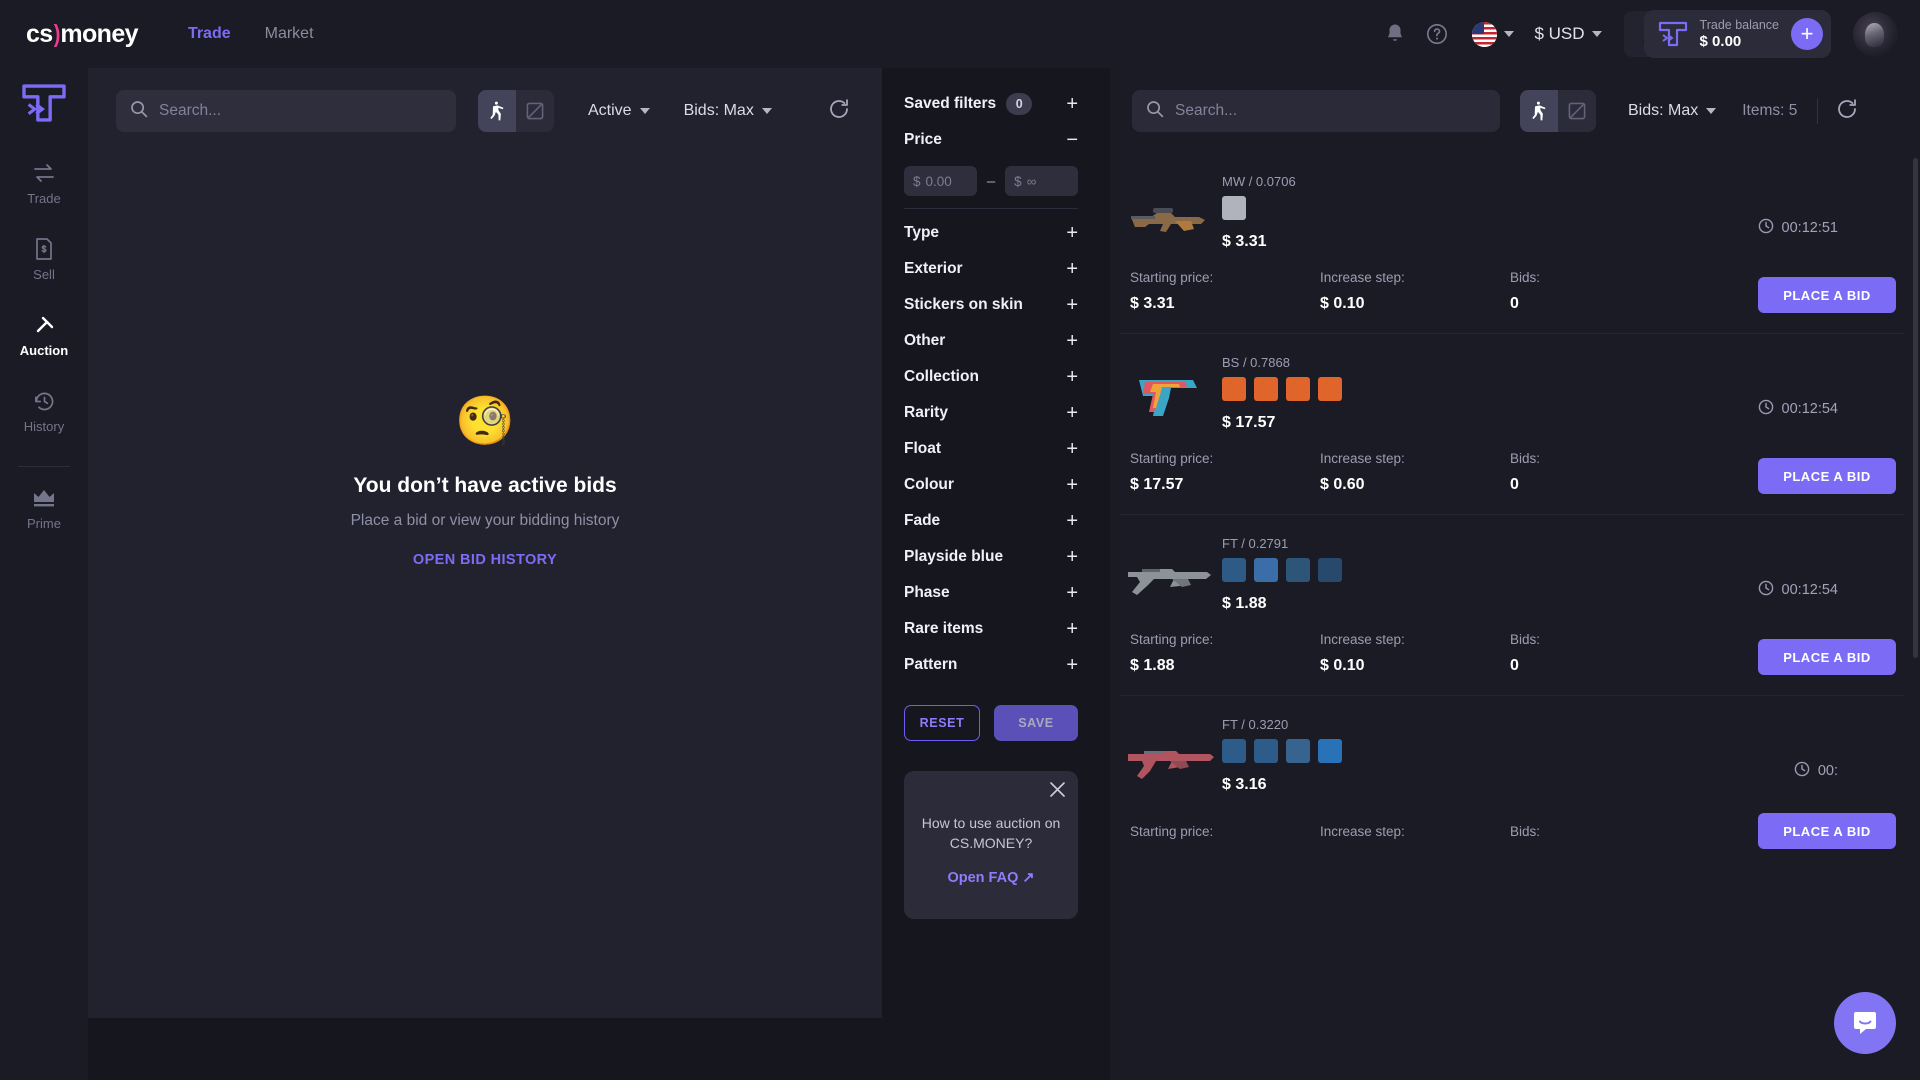 Image resolution: width=1920 pixels, height=1080 pixels. I want to click on sidebar-logo-icon, so click(44, 103).